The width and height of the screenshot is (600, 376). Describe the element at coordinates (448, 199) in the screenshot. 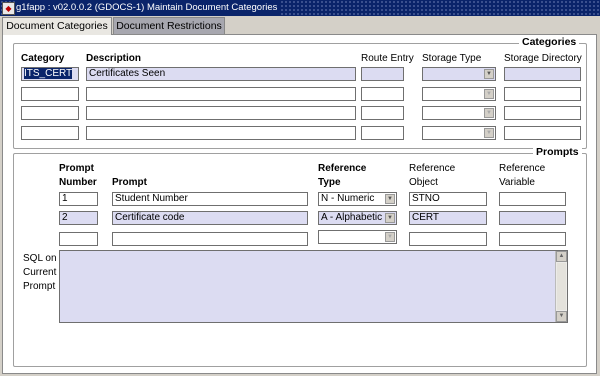

I see `reference-object-field: STNO` at that location.